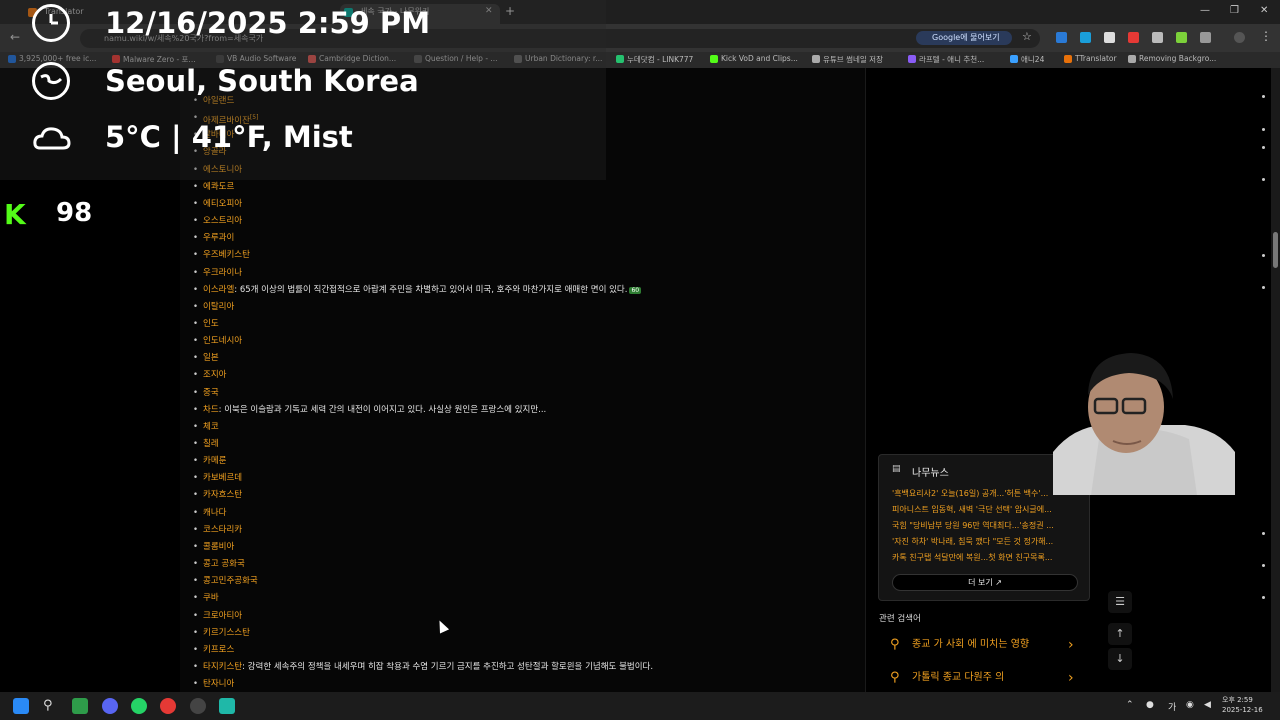 The height and width of the screenshot is (720, 1280). I want to click on country-link: 칠레, so click(211, 444).